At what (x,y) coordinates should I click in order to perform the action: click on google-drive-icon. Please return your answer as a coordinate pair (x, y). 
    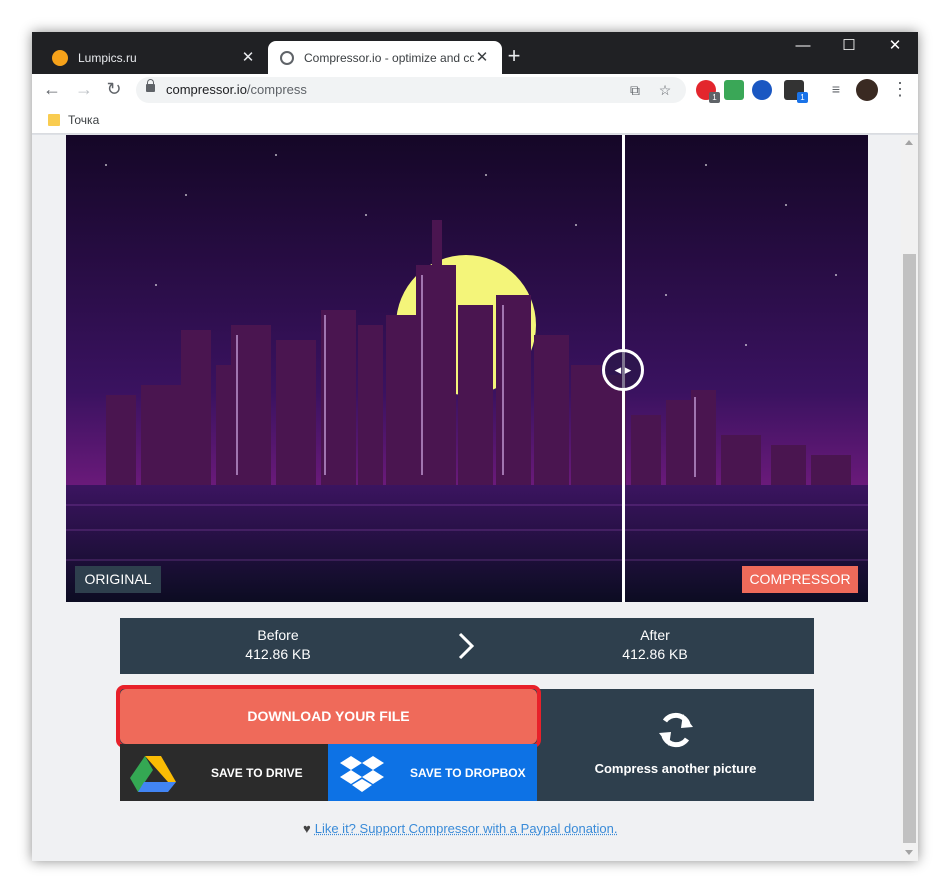
    Looking at the image, I should click on (153, 774).